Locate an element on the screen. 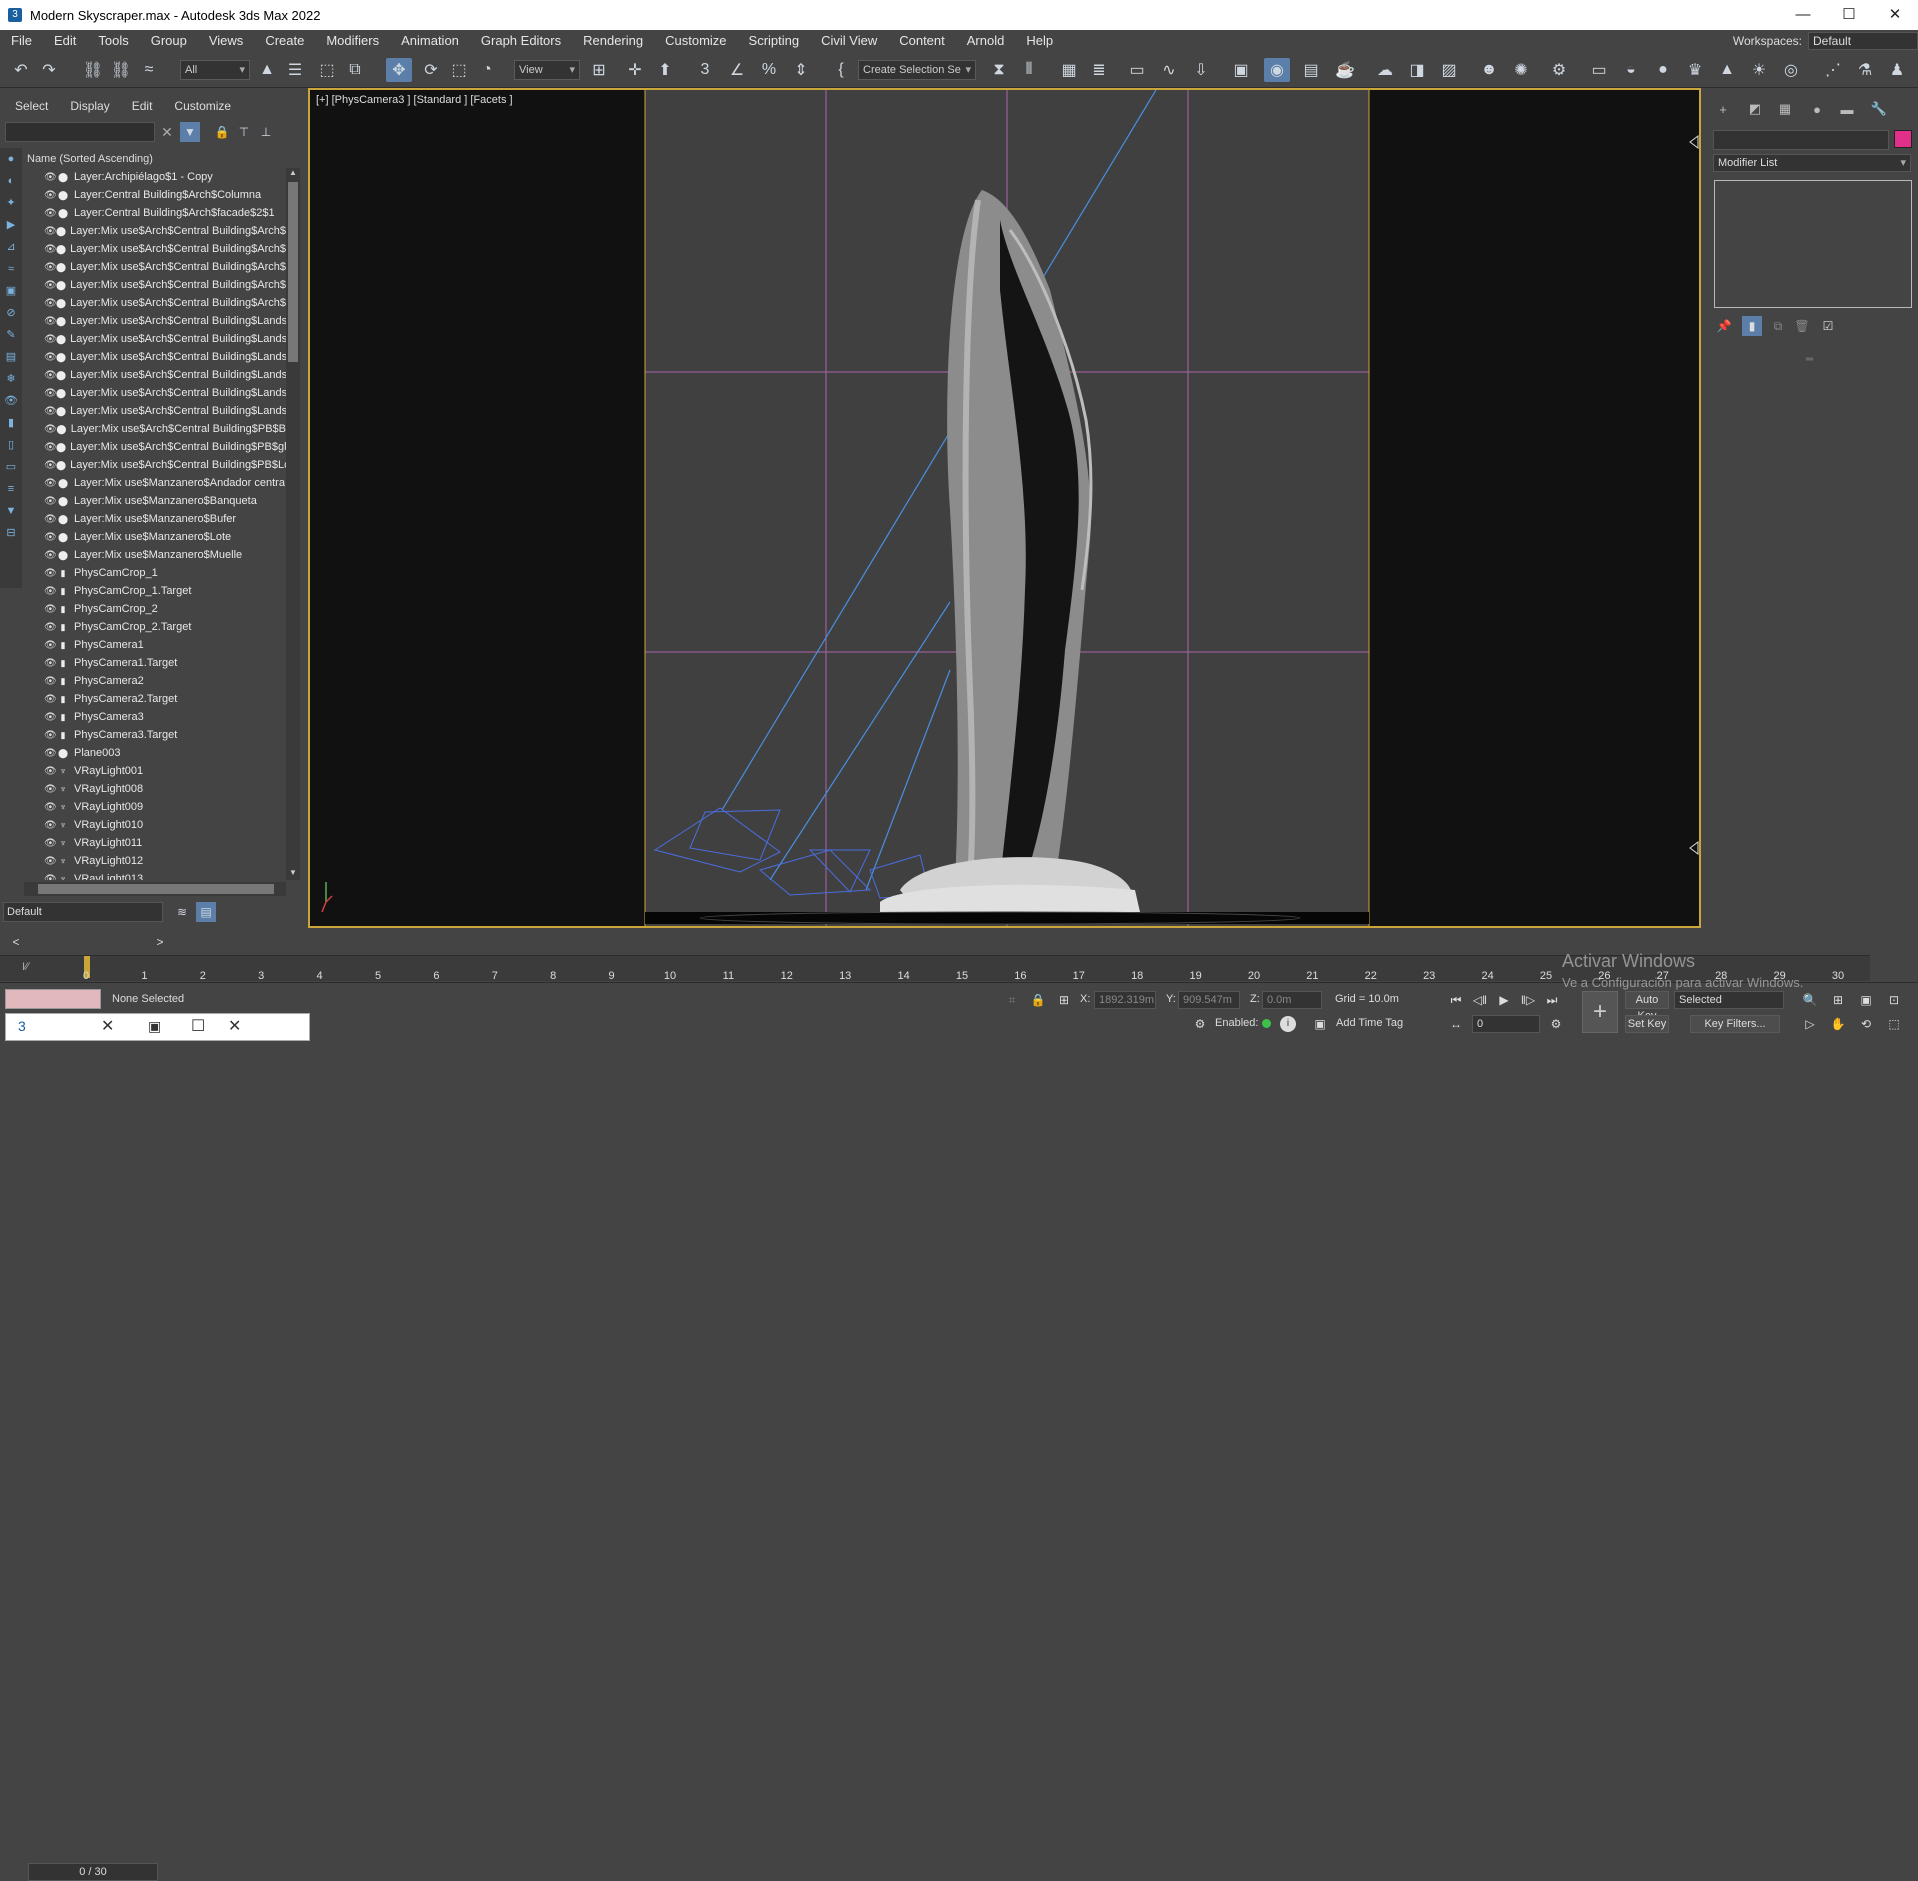 The image size is (1918, 1881). explorer-tab-edit: Edit is located at coordinates (138, 106).